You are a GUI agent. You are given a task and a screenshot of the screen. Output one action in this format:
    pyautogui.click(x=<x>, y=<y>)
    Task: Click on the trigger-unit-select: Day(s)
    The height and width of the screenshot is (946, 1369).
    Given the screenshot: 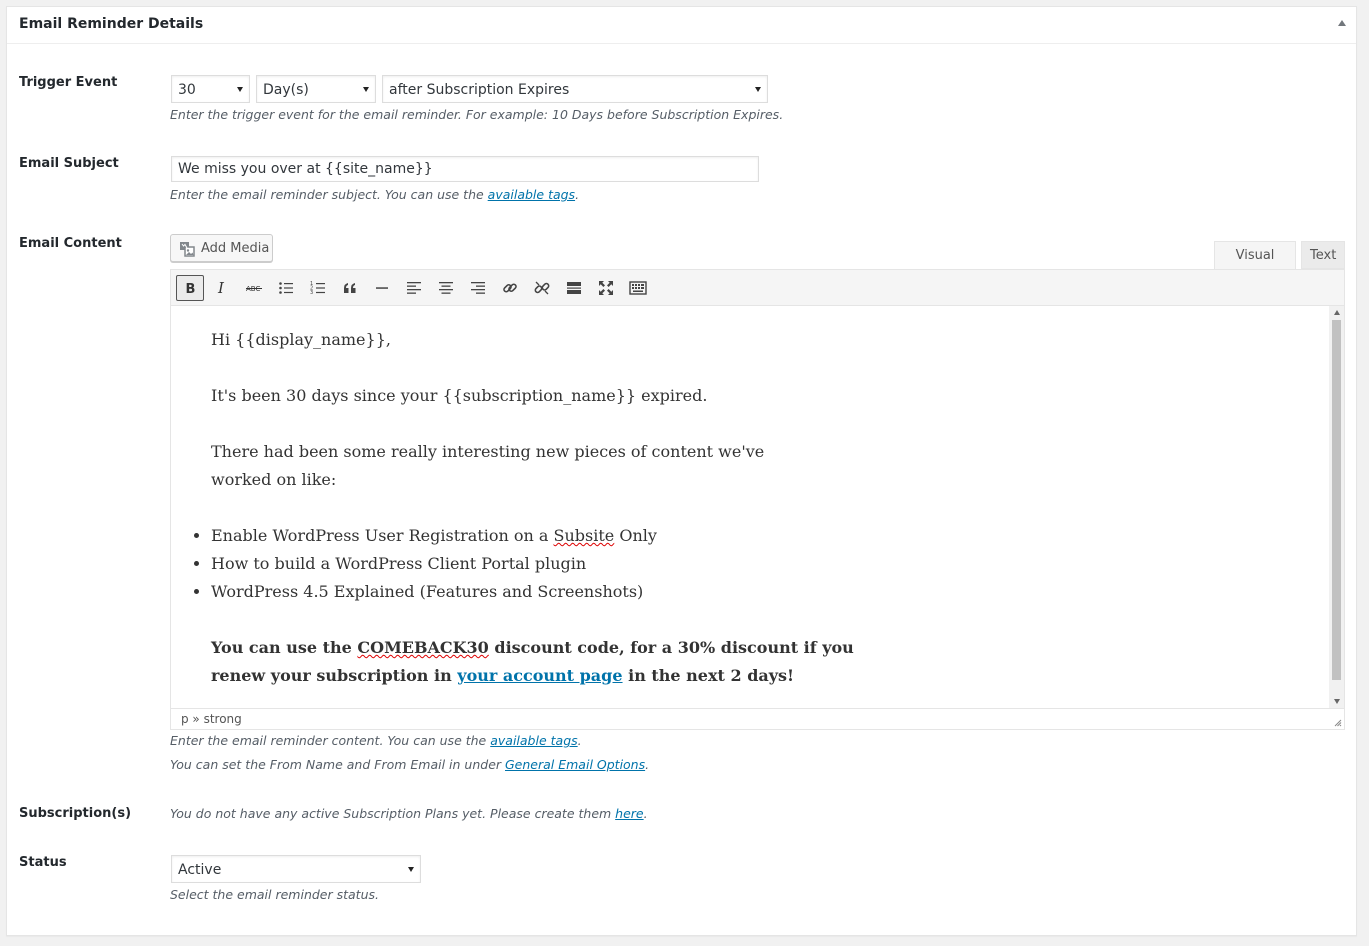 What is the action you would take?
    pyautogui.click(x=316, y=89)
    